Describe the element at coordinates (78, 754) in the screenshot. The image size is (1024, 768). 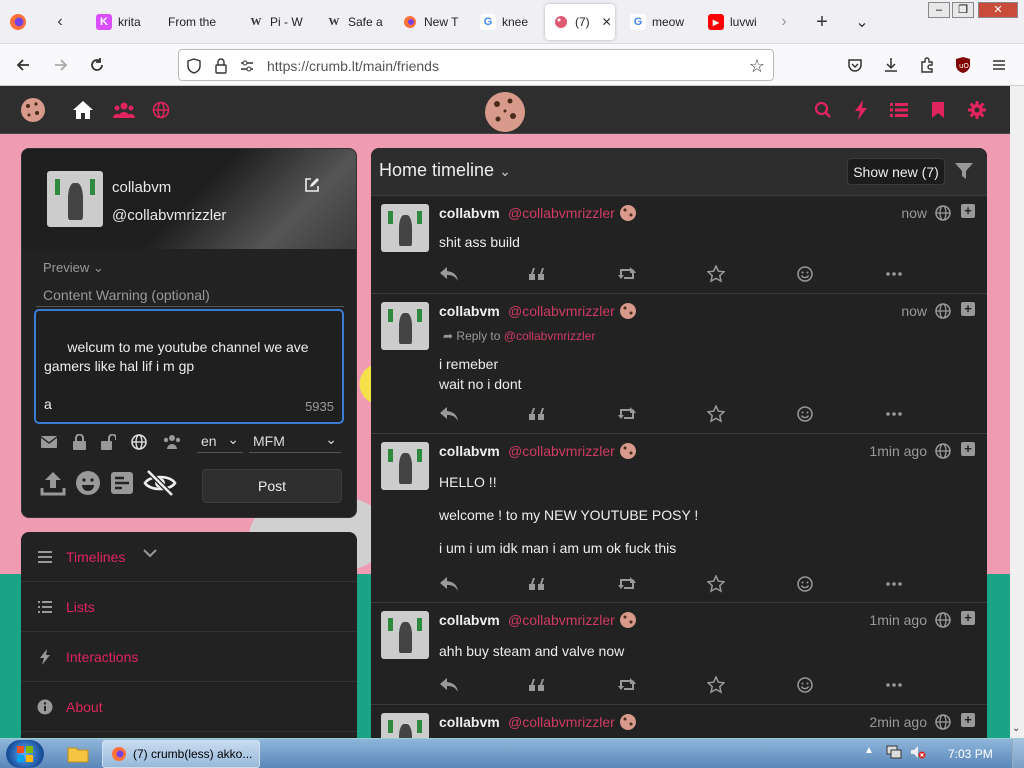
I see `file-explorer-icon` at that location.